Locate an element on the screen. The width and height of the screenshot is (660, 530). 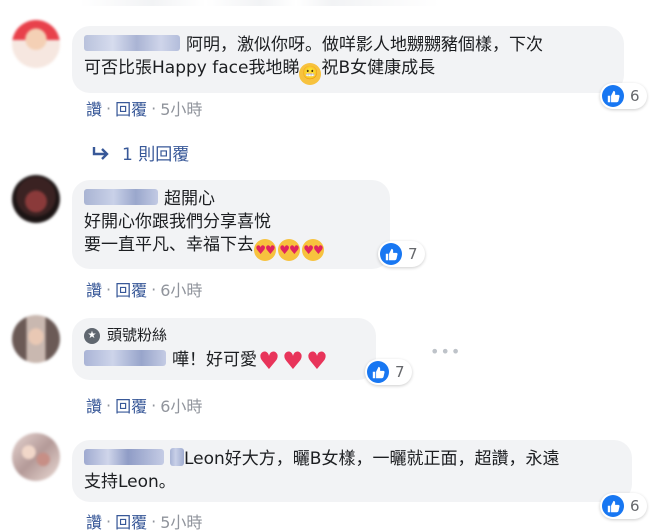
comment-text-line: 超開心 is located at coordinates (231, 199).